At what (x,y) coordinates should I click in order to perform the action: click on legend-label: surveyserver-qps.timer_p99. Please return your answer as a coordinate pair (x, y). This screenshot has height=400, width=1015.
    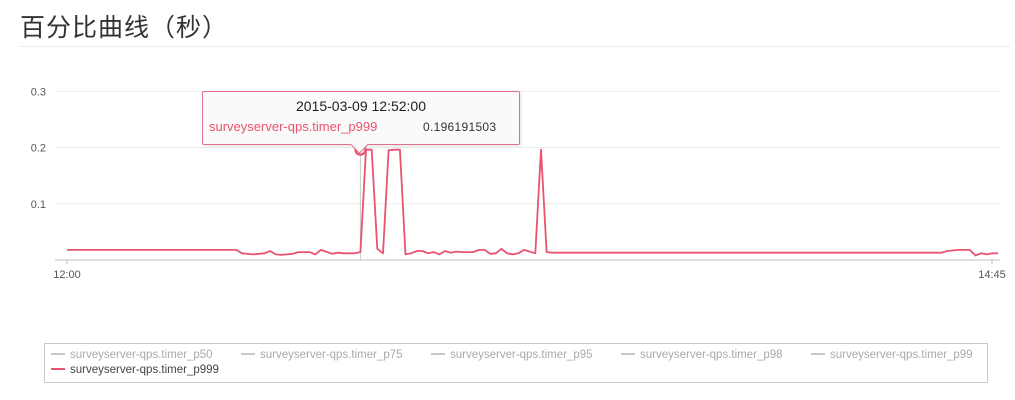
    Looking at the image, I should click on (901, 355).